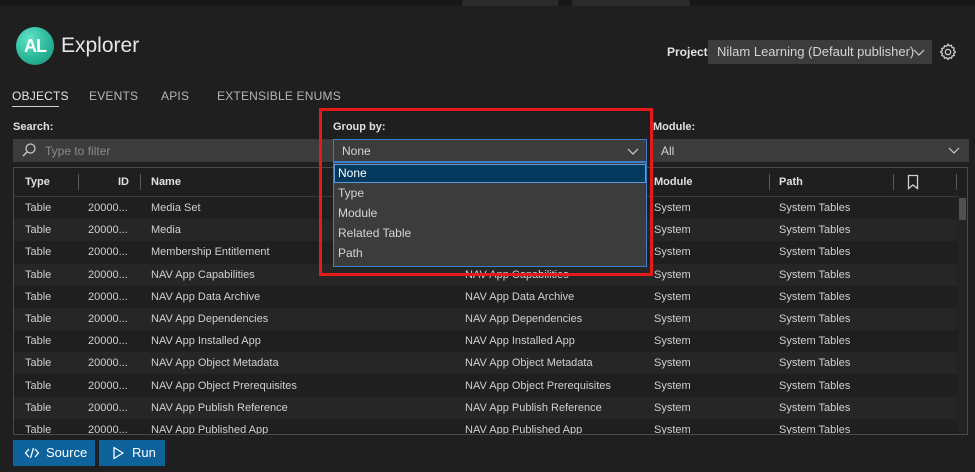 The width and height of the screenshot is (975, 472). What do you see at coordinates (490, 193) in the screenshot?
I see `group-option-type: Type` at bounding box center [490, 193].